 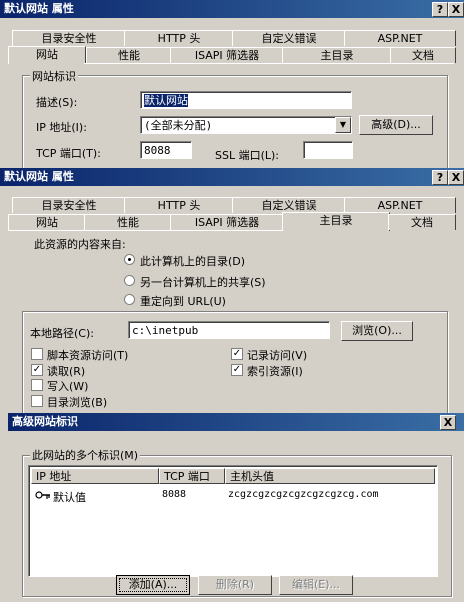 I want to click on radio-local-directory-label: 此计算机上的目录(D), so click(x=193, y=261).